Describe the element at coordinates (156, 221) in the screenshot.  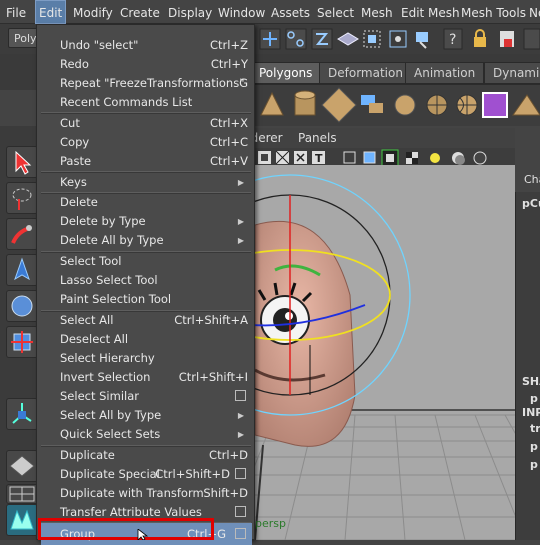
I see `menu-item-delete-by-type: Delete by Type ▶` at that location.